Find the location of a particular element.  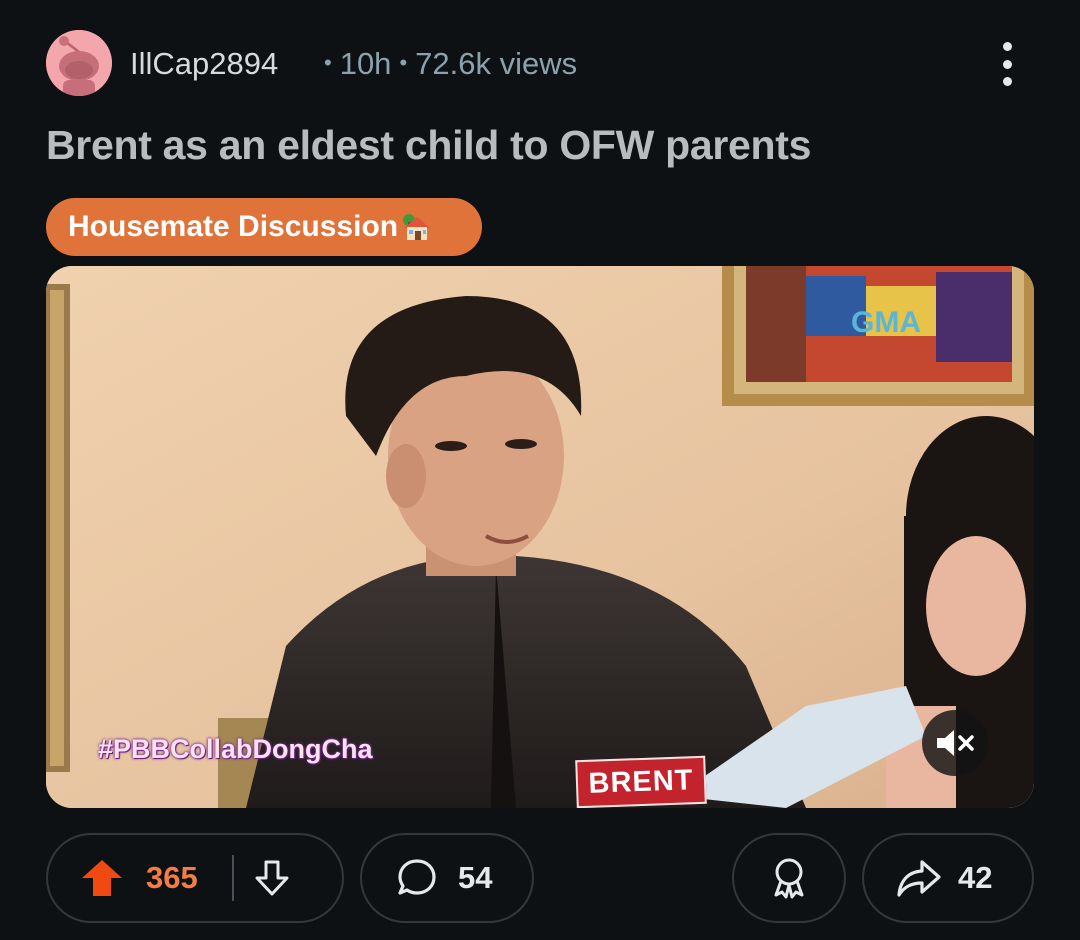

comment-count: 54 is located at coordinates (475, 877).